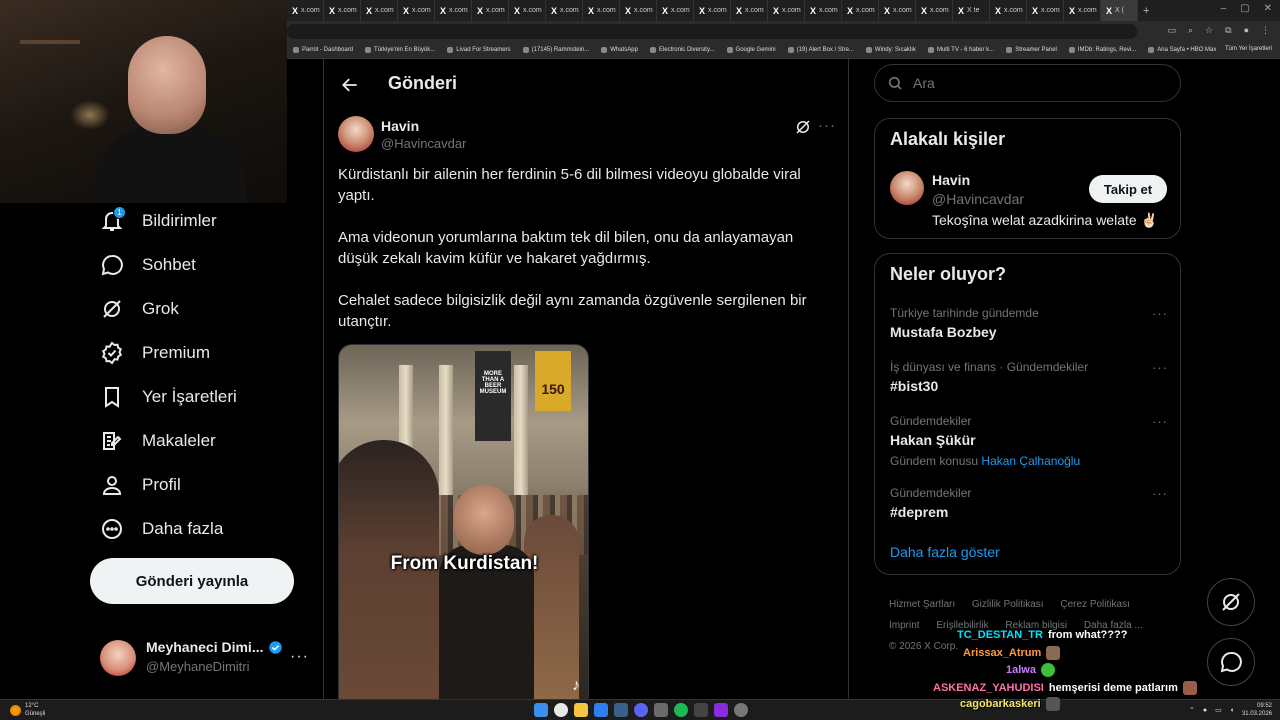  What do you see at coordinates (581, 710) in the screenshot?
I see `folder-icon` at bounding box center [581, 710].